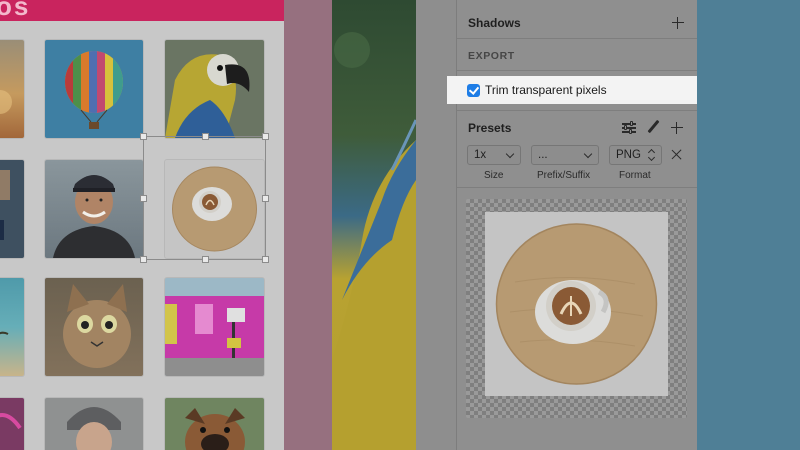  Describe the element at coordinates (480, 155) in the screenshot. I see `size-select-value: 1x` at that location.